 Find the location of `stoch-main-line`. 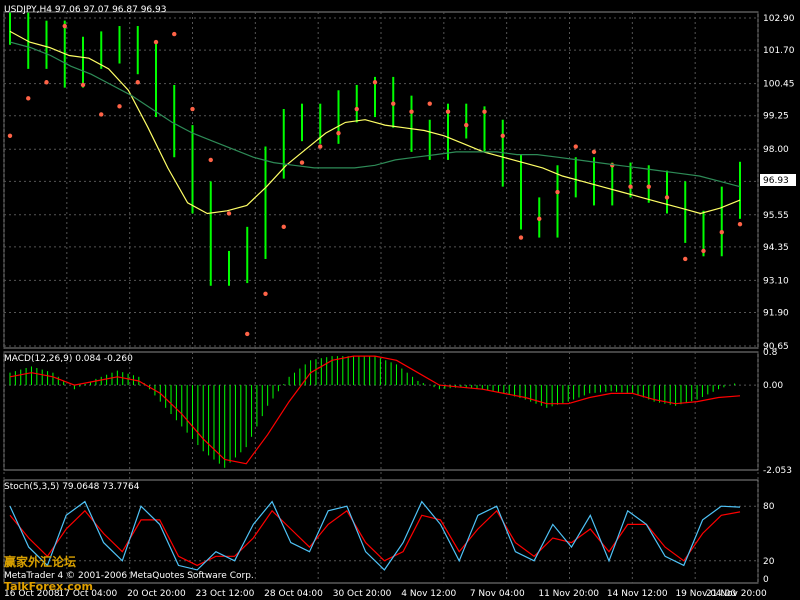

stoch-main-line is located at coordinates (375, 535).